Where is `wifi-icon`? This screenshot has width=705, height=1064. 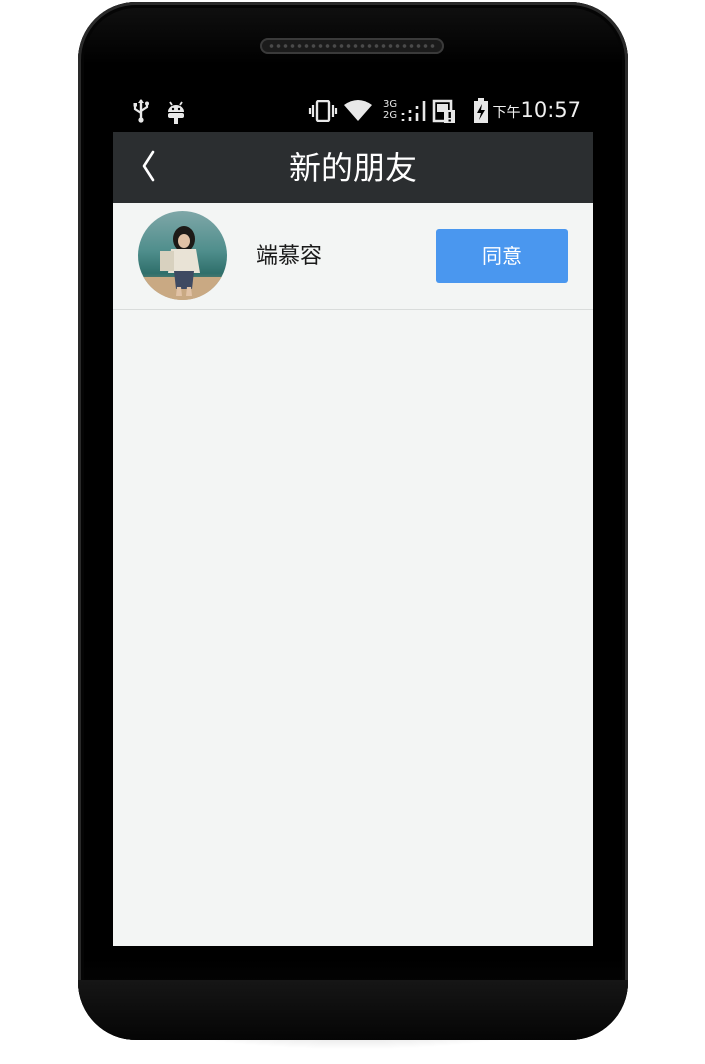
wifi-icon is located at coordinates (358, 110).